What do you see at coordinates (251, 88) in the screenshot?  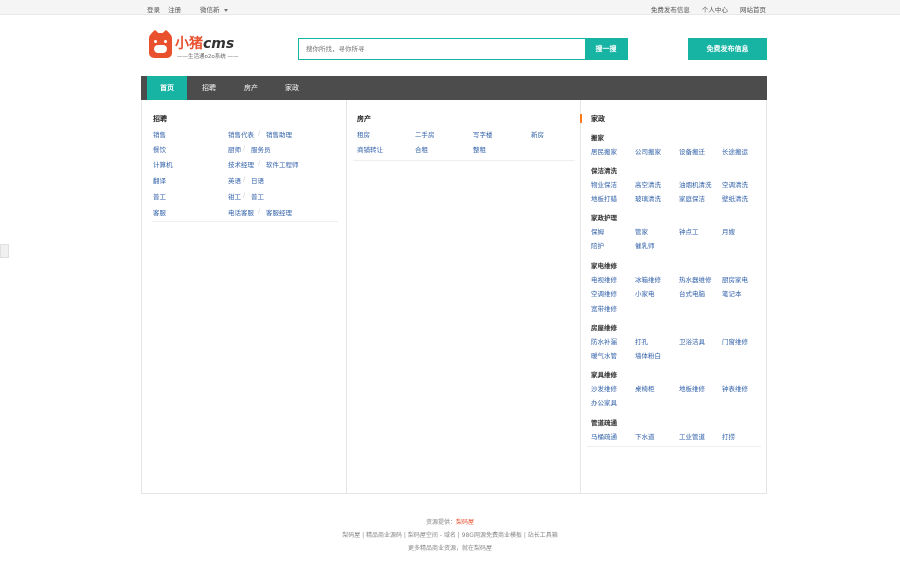 I see `nav-item-house: 房产` at bounding box center [251, 88].